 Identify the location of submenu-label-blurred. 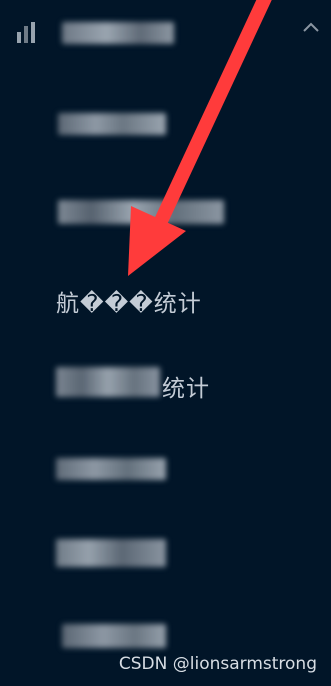
(118, 33).